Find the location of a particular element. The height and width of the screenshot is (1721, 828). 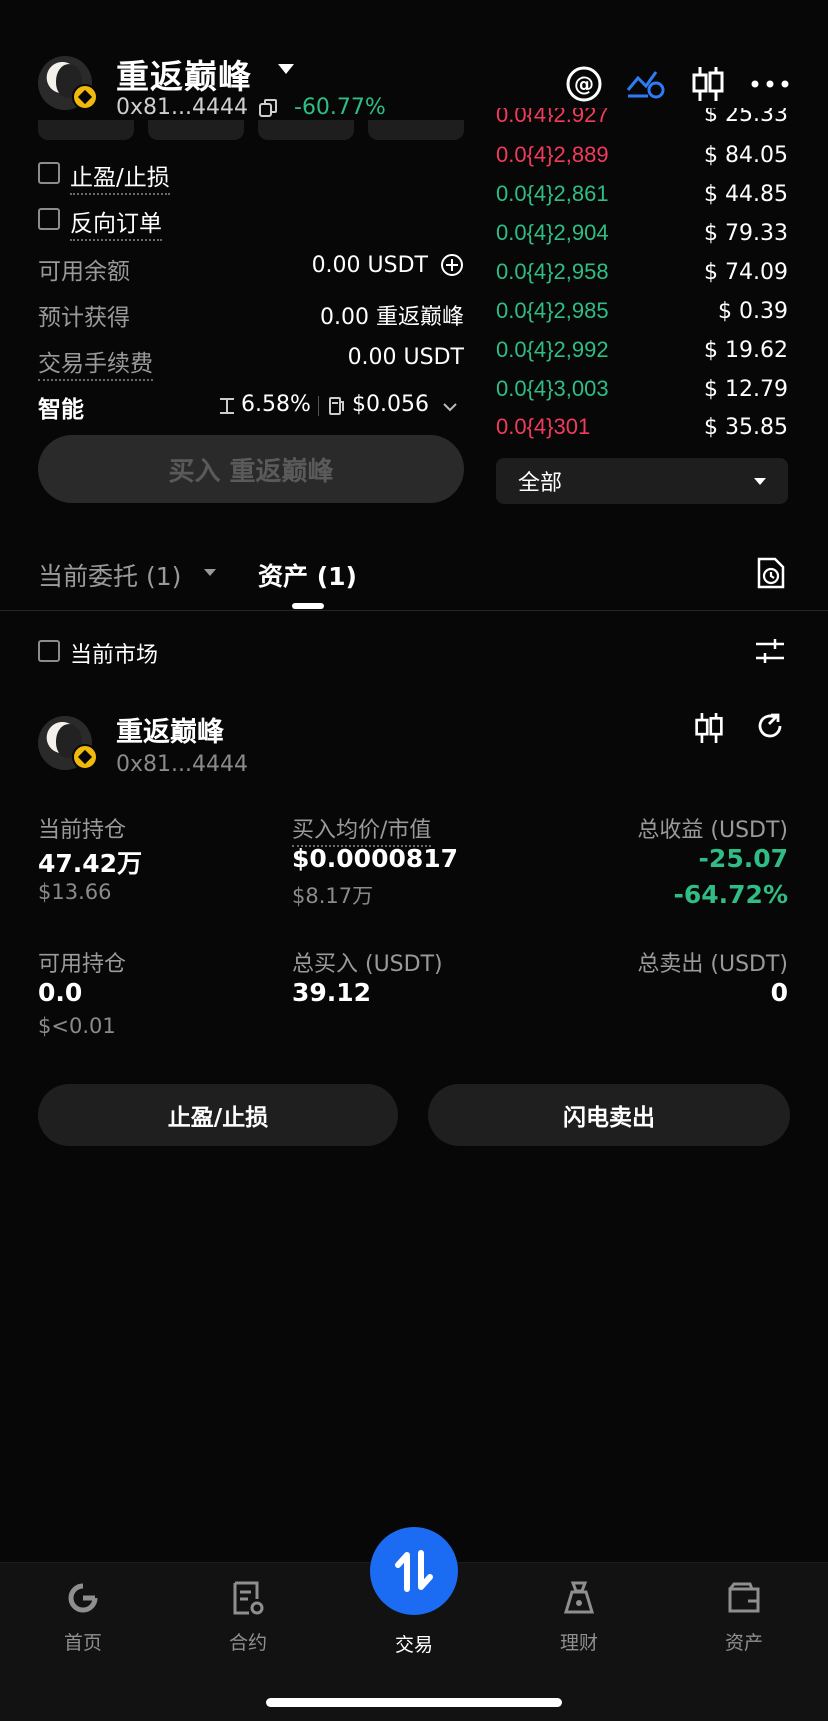

order-book-row: 0.0{4}2,861 $ 44.85 is located at coordinates (642, 194).